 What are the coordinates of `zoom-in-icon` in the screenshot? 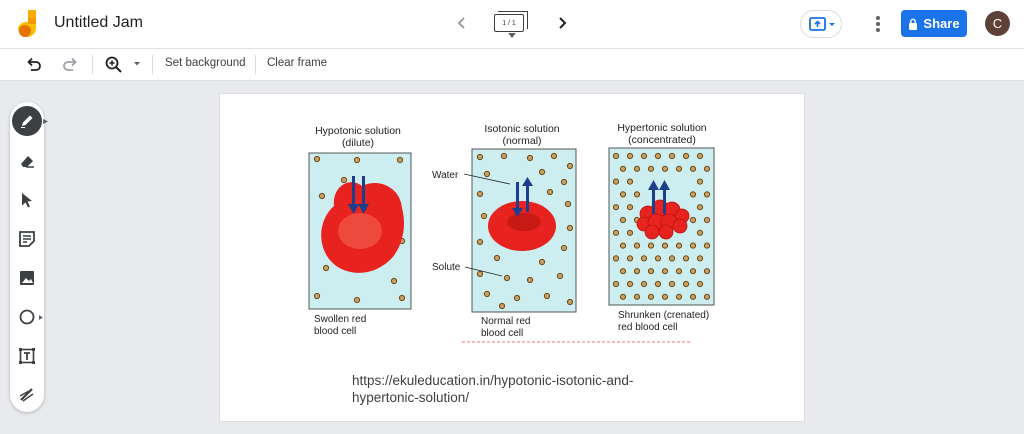 It's located at (114, 65).